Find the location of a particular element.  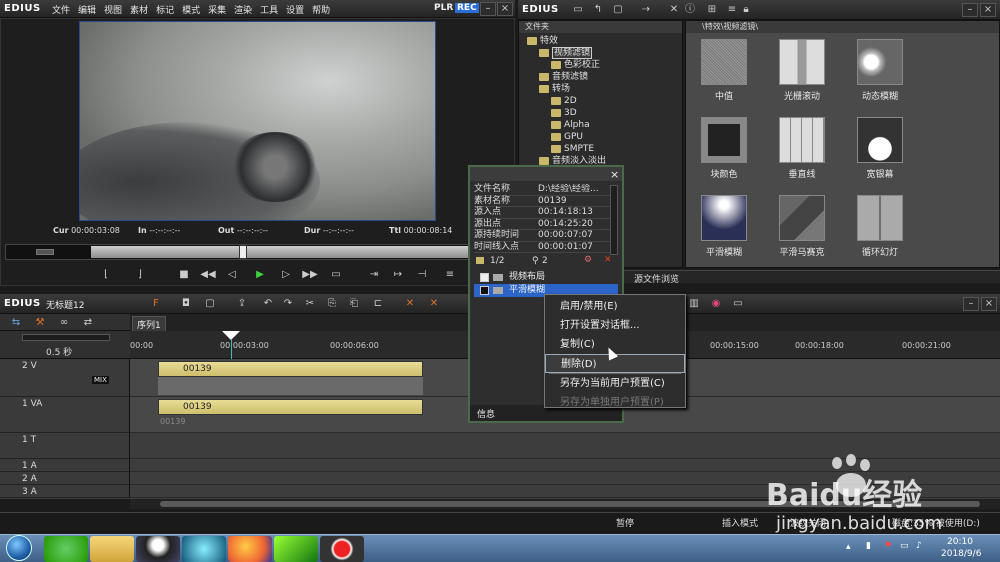

menu-item: 设置 is located at coordinates (295, 11).